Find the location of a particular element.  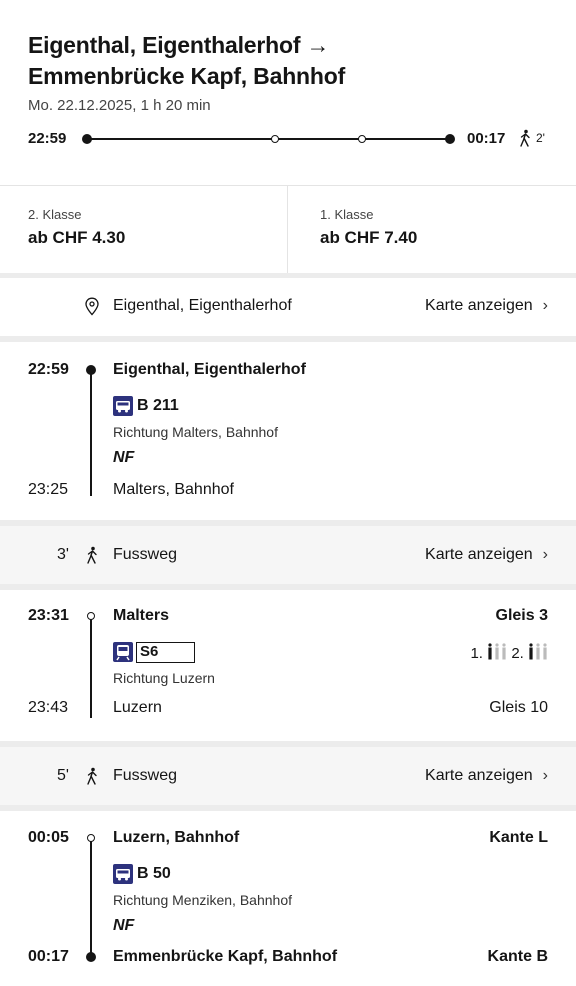

departure-time: 22:59 is located at coordinates (47, 138).